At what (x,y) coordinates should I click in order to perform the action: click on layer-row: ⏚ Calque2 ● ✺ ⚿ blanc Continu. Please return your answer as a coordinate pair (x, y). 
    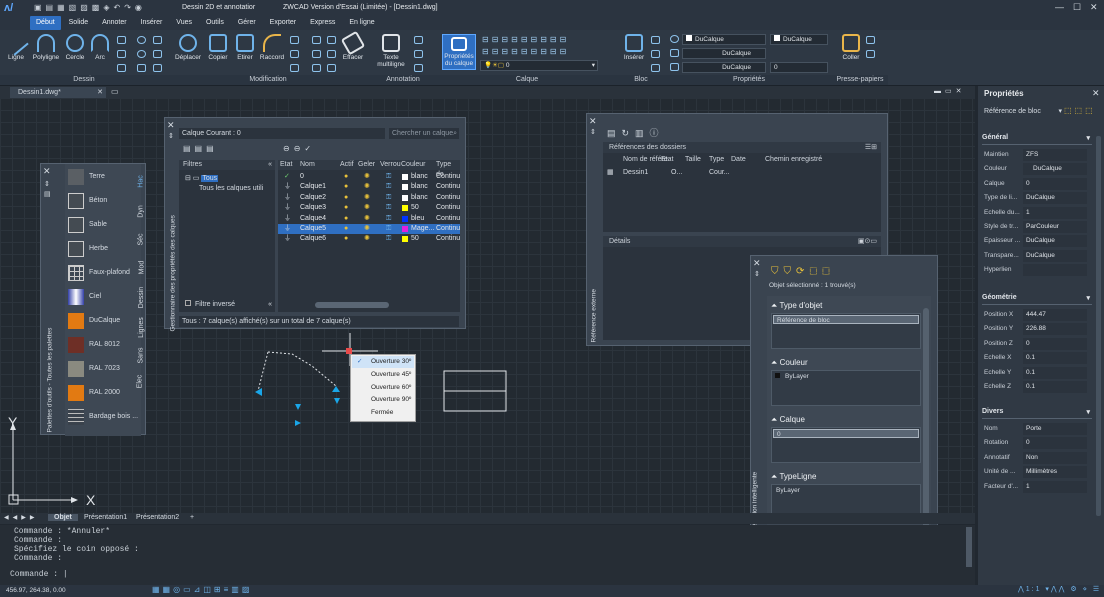
    Looking at the image, I should click on (369, 198).